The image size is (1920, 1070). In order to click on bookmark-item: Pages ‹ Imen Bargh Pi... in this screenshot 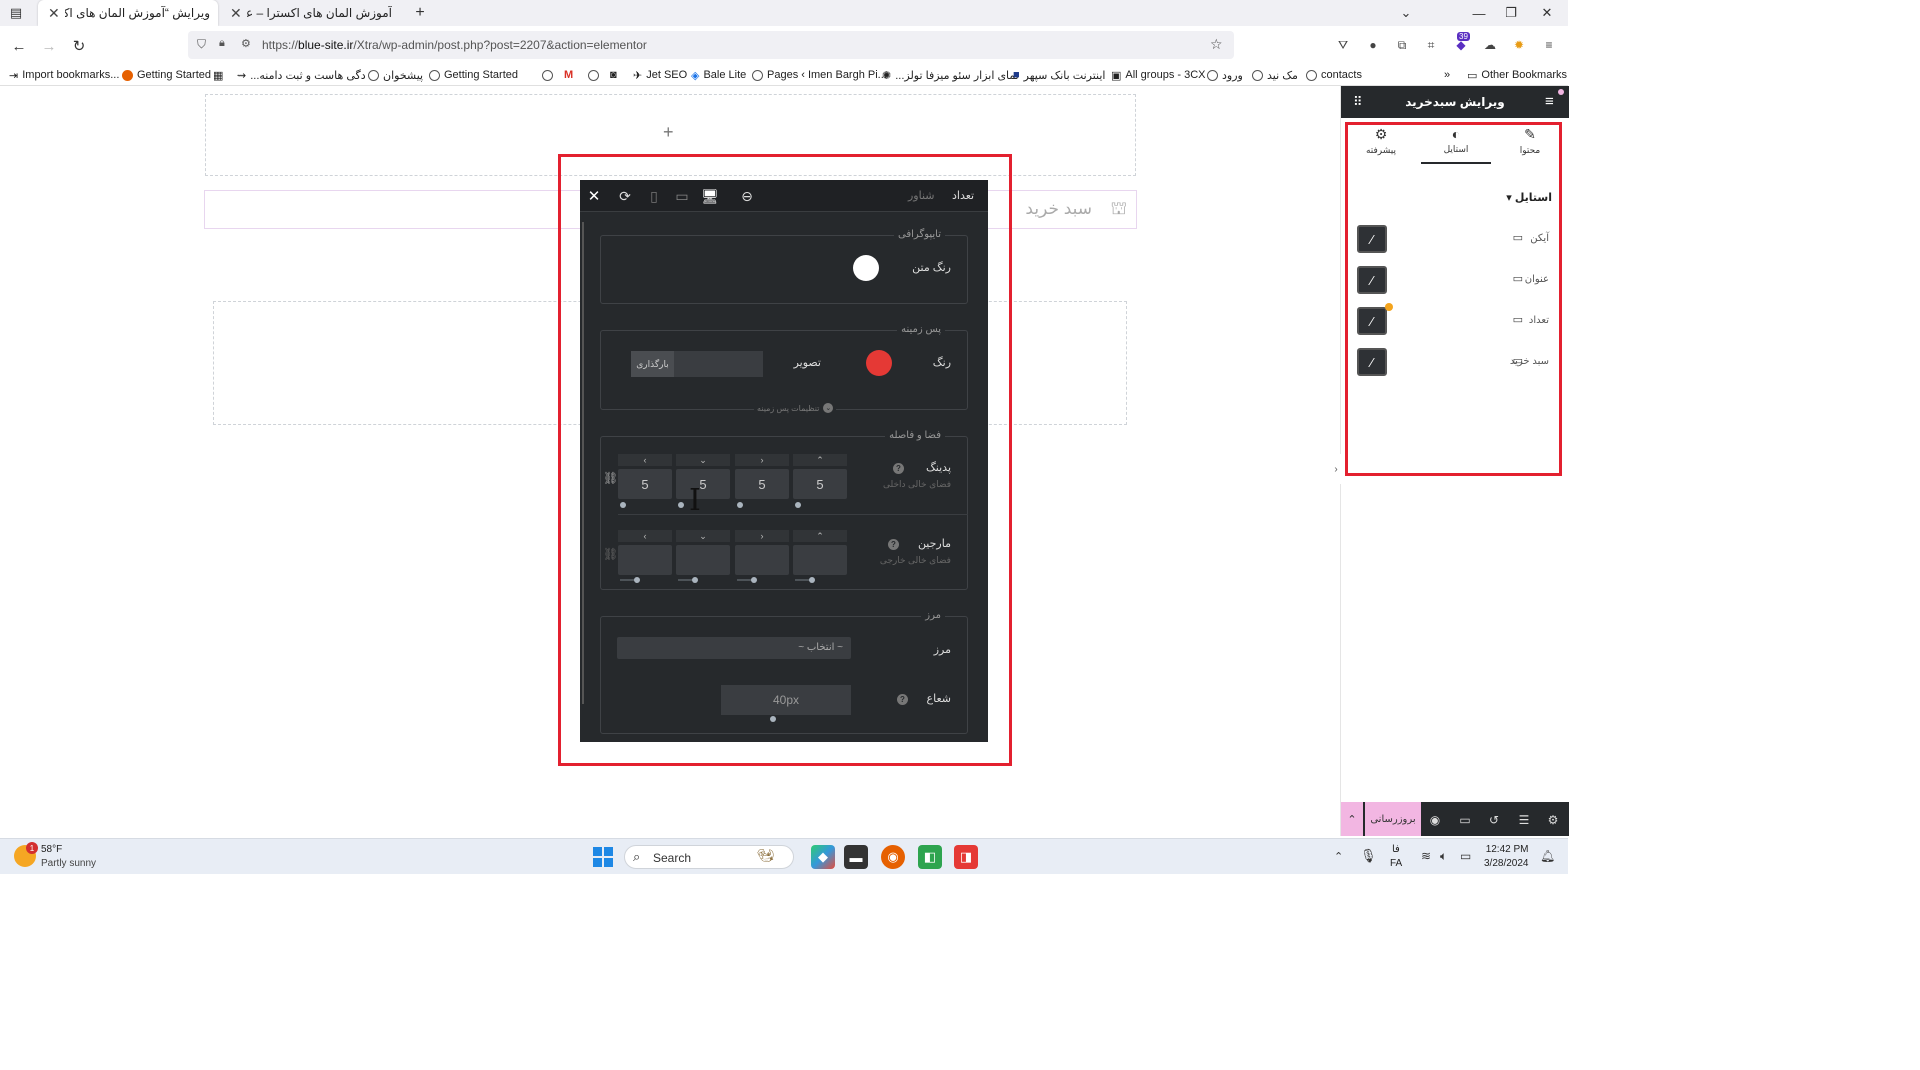, I will do `click(819, 75)`.